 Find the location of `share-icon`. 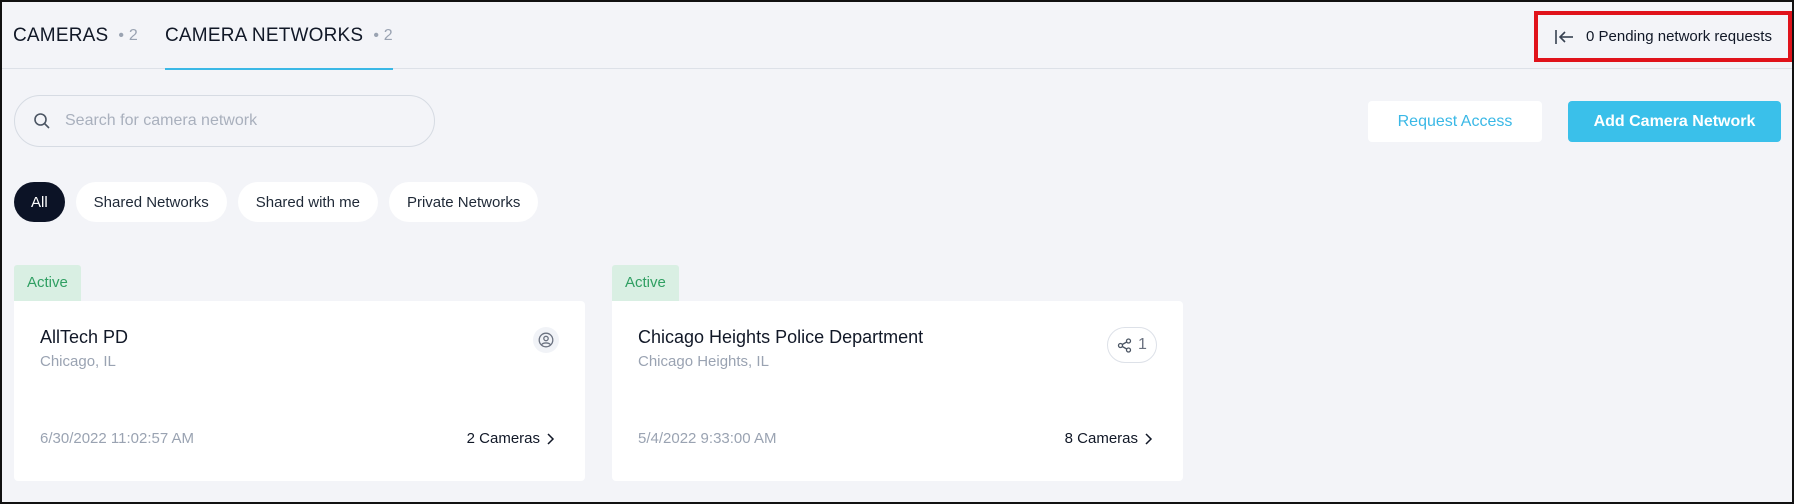

share-icon is located at coordinates (1124, 345).